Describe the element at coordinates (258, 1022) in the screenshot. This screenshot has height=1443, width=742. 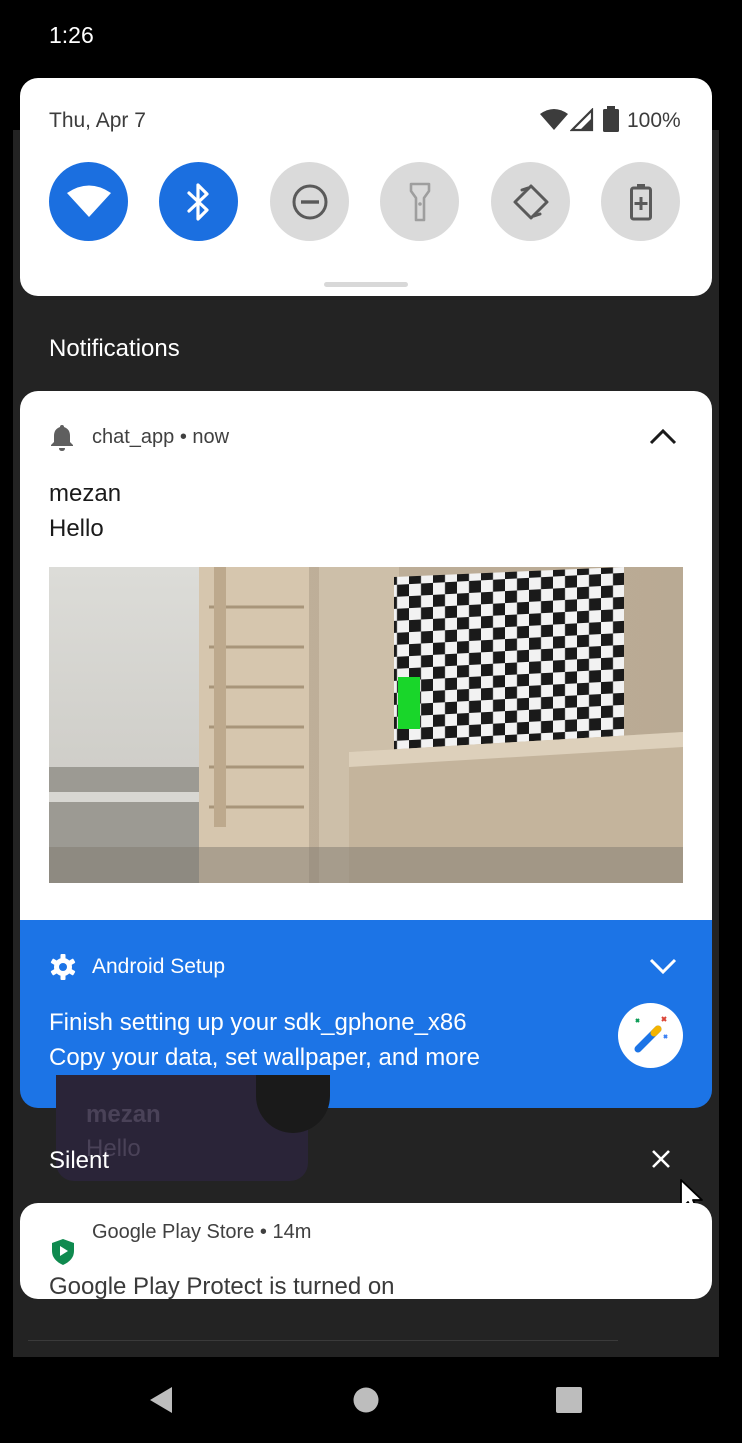
I see `setup-line-1: Finish setting up your sdk_gphone_x86` at that location.